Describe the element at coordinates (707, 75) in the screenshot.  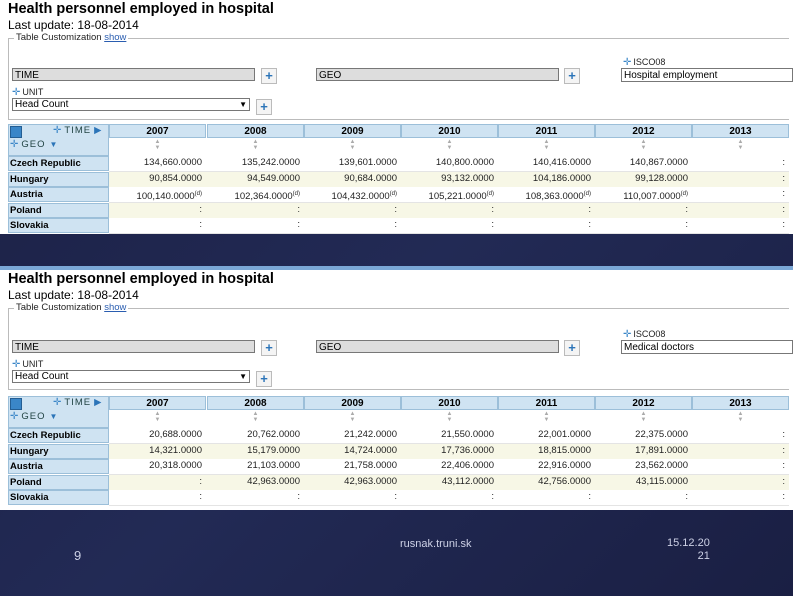
I see `isco-value-field: Hospital employment` at that location.